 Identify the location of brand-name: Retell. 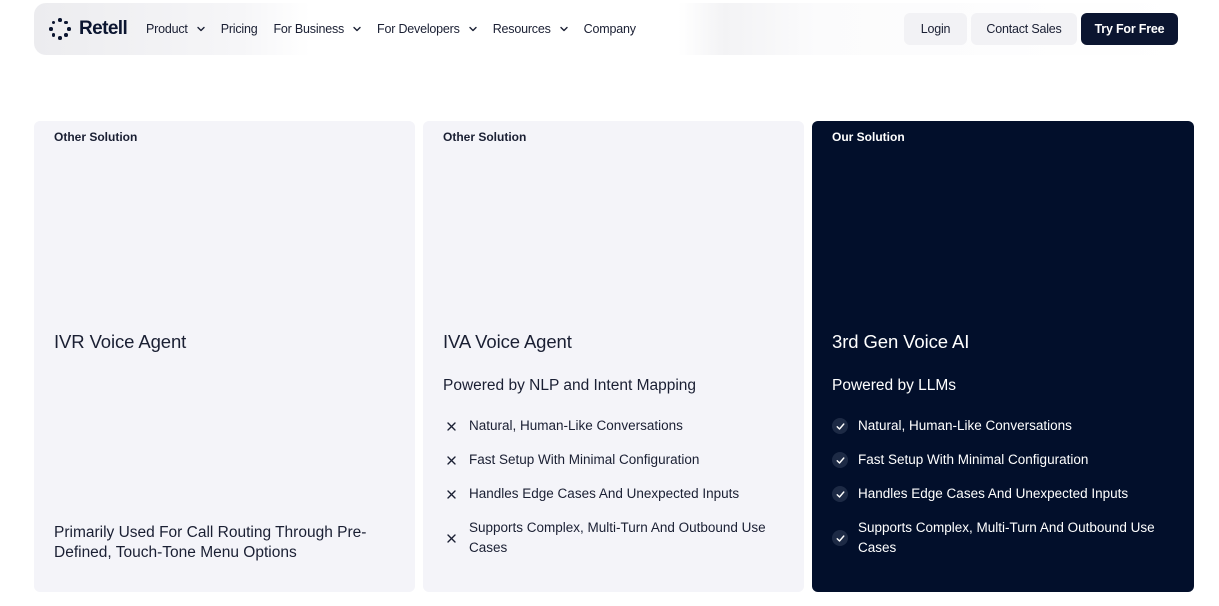
(103, 28).